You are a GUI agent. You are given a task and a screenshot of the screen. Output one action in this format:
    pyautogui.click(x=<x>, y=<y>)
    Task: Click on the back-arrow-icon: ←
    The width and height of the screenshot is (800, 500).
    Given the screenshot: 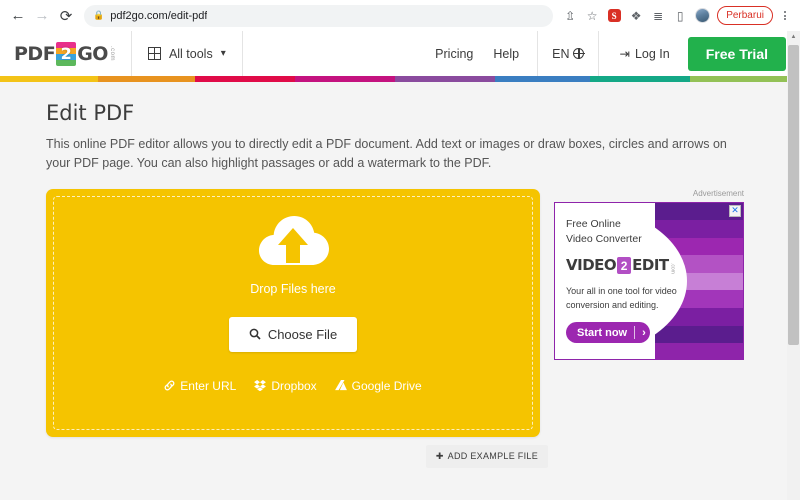 What is the action you would take?
    pyautogui.click(x=18, y=16)
    